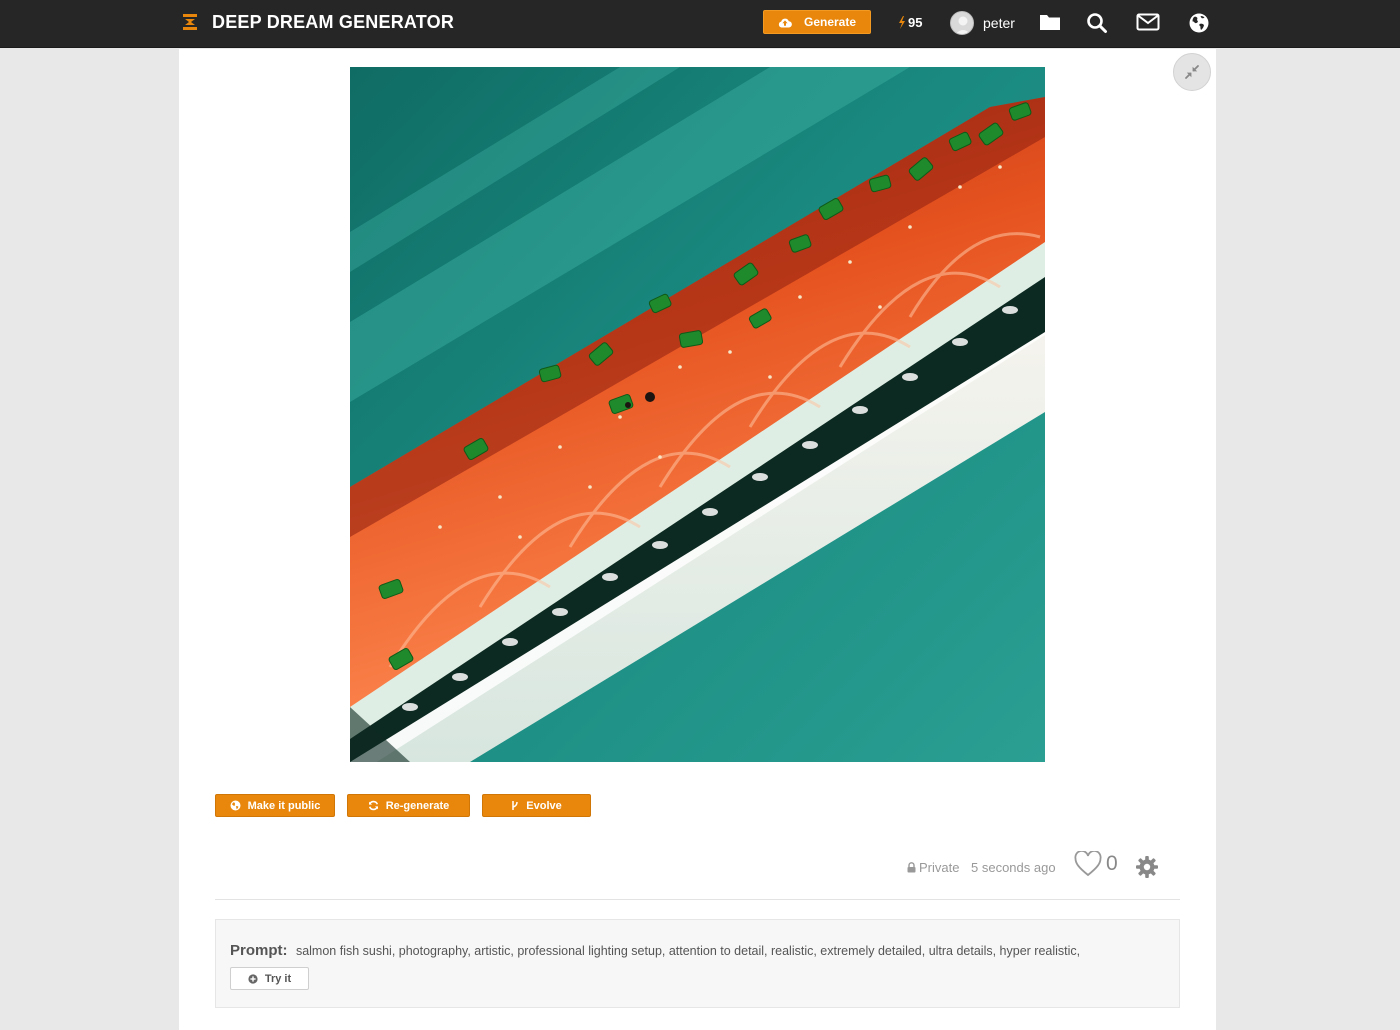  I want to click on visibility-status: Private, so click(933, 867).